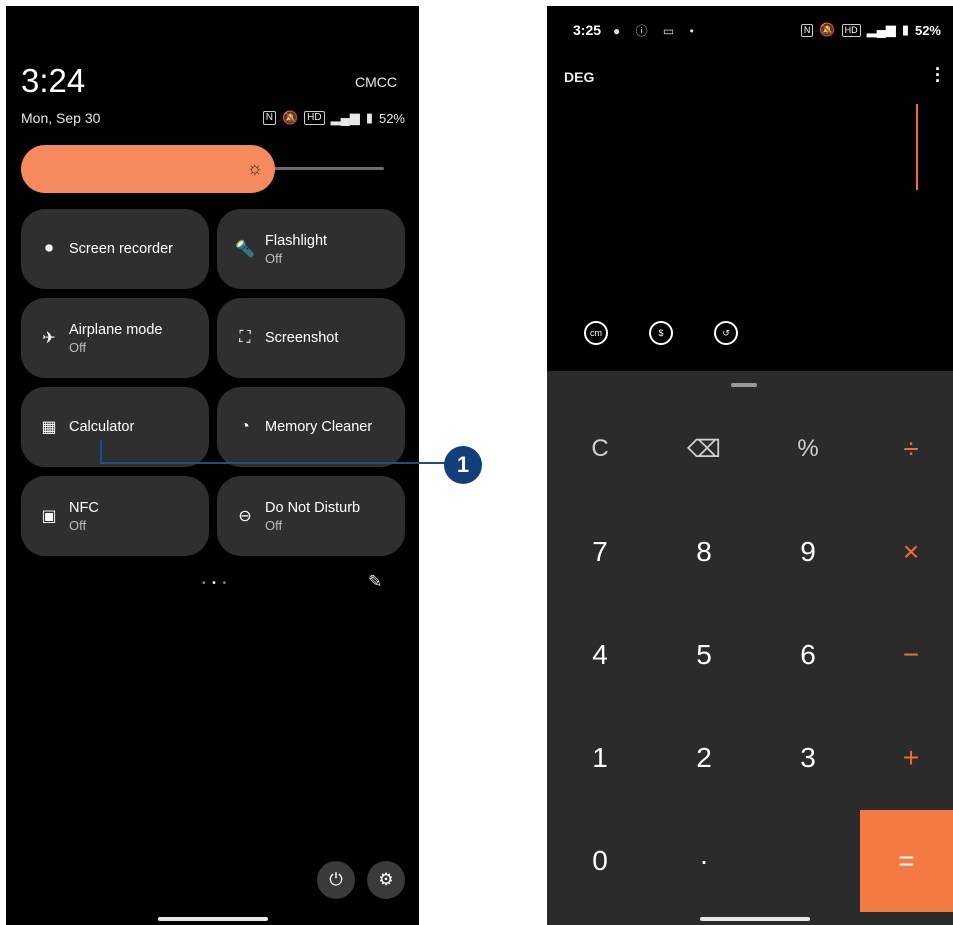  Describe the element at coordinates (744, 385) in the screenshot. I see `keypad-handle` at that location.